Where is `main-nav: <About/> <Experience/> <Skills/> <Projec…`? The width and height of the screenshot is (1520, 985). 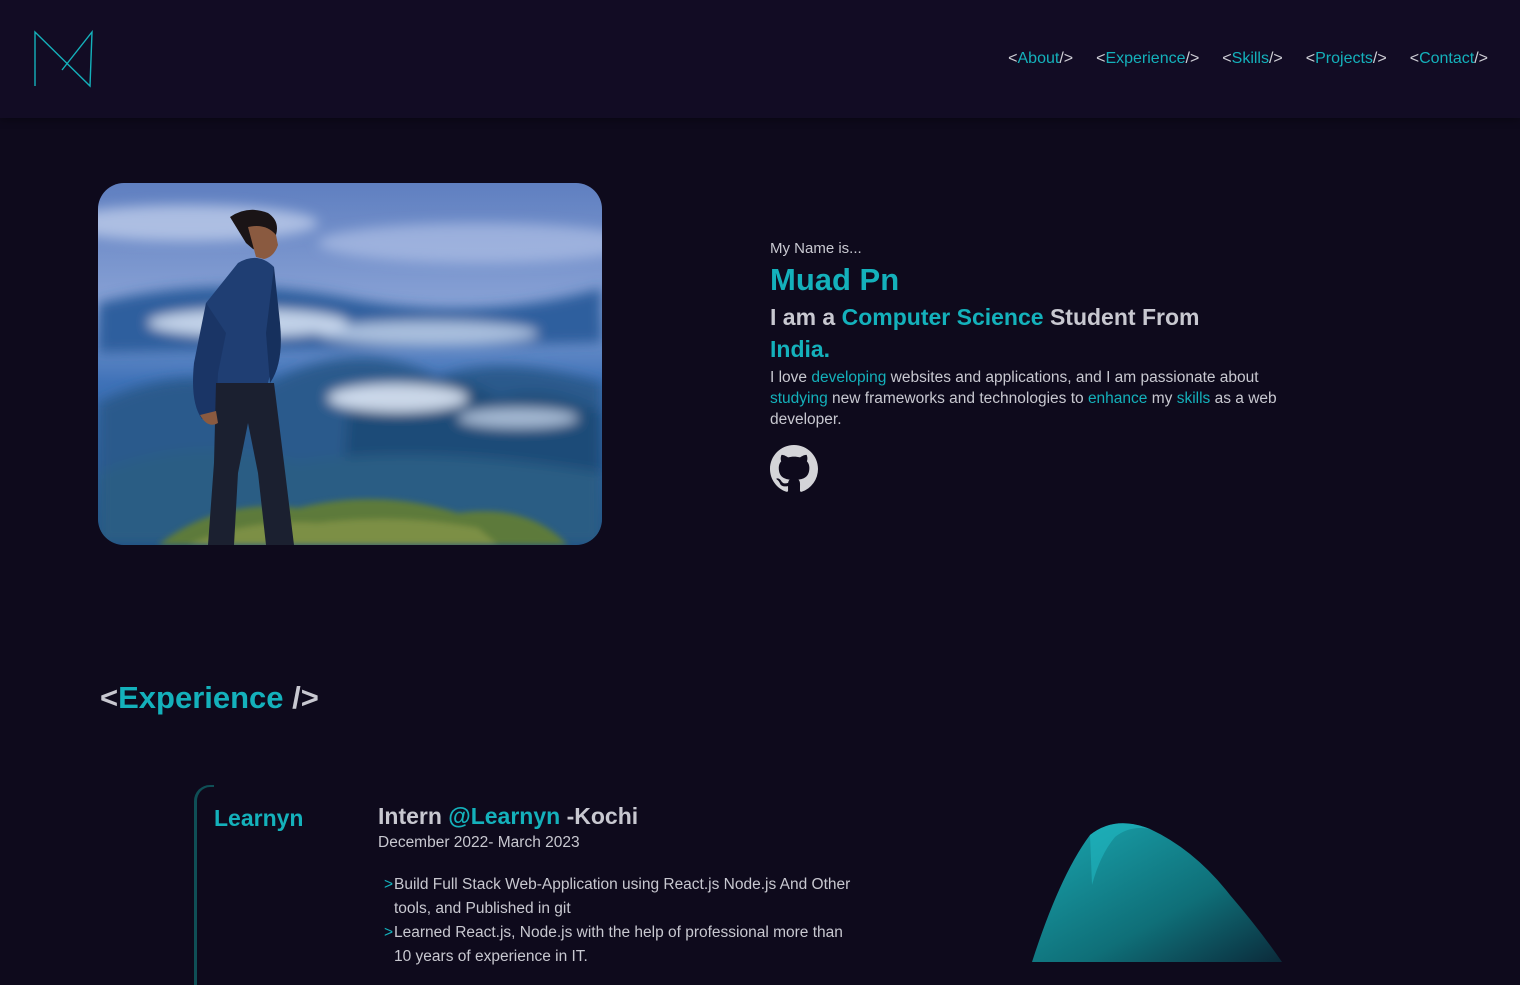
main-nav: <About/> <Experience/> <Skills/> <Projec… is located at coordinates (1248, 59).